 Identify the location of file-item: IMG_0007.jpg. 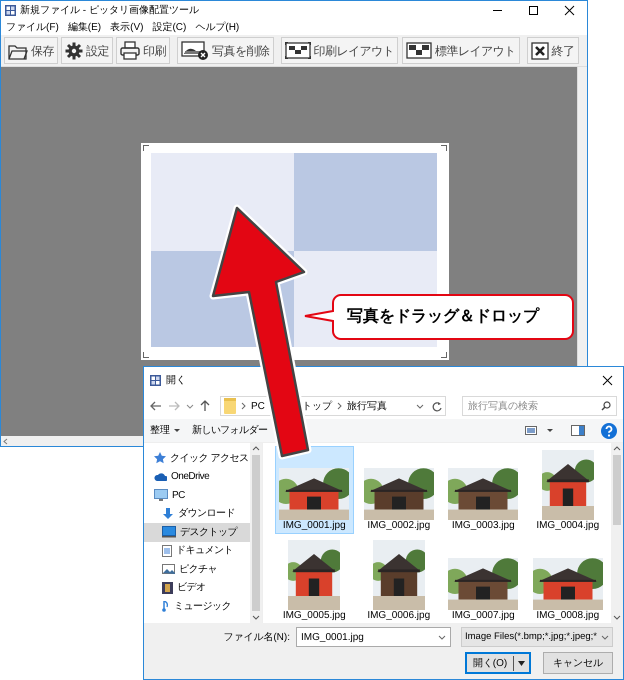
(483, 580).